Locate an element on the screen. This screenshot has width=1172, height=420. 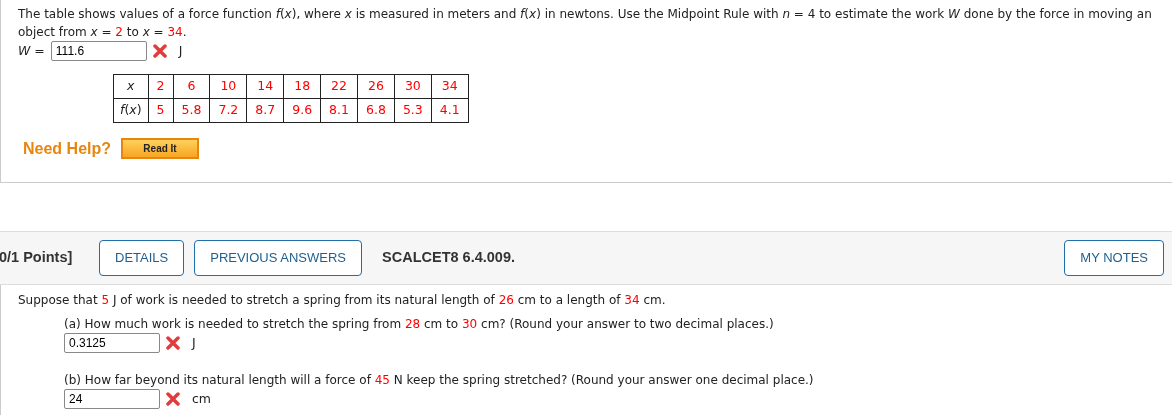
answer-field: 24 is located at coordinates (112, 399).